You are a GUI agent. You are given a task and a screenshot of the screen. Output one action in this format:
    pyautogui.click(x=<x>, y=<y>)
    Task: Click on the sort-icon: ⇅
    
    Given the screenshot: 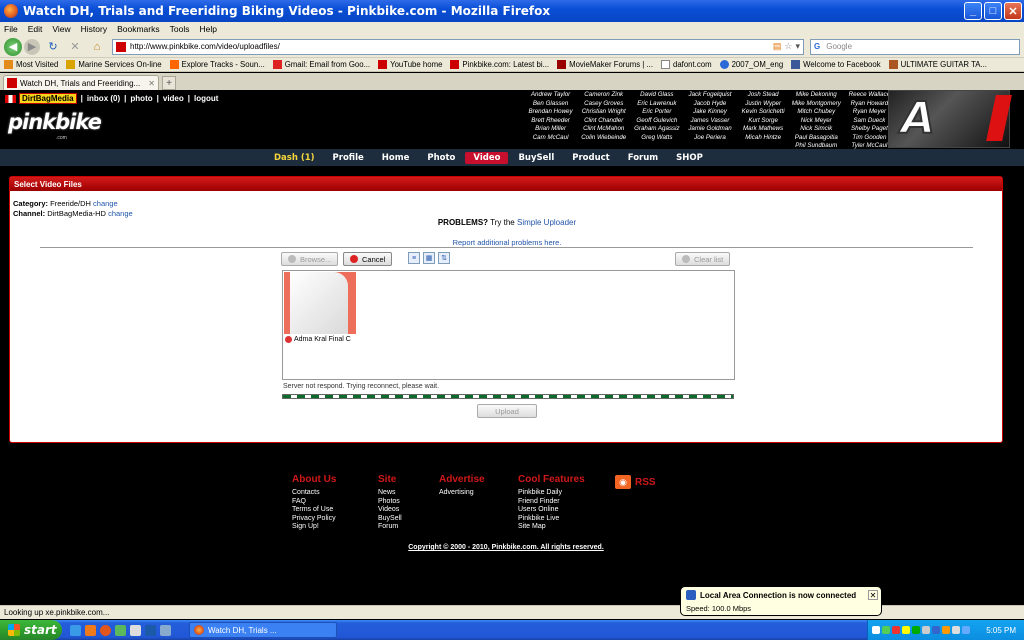 What is the action you would take?
    pyautogui.click(x=444, y=258)
    